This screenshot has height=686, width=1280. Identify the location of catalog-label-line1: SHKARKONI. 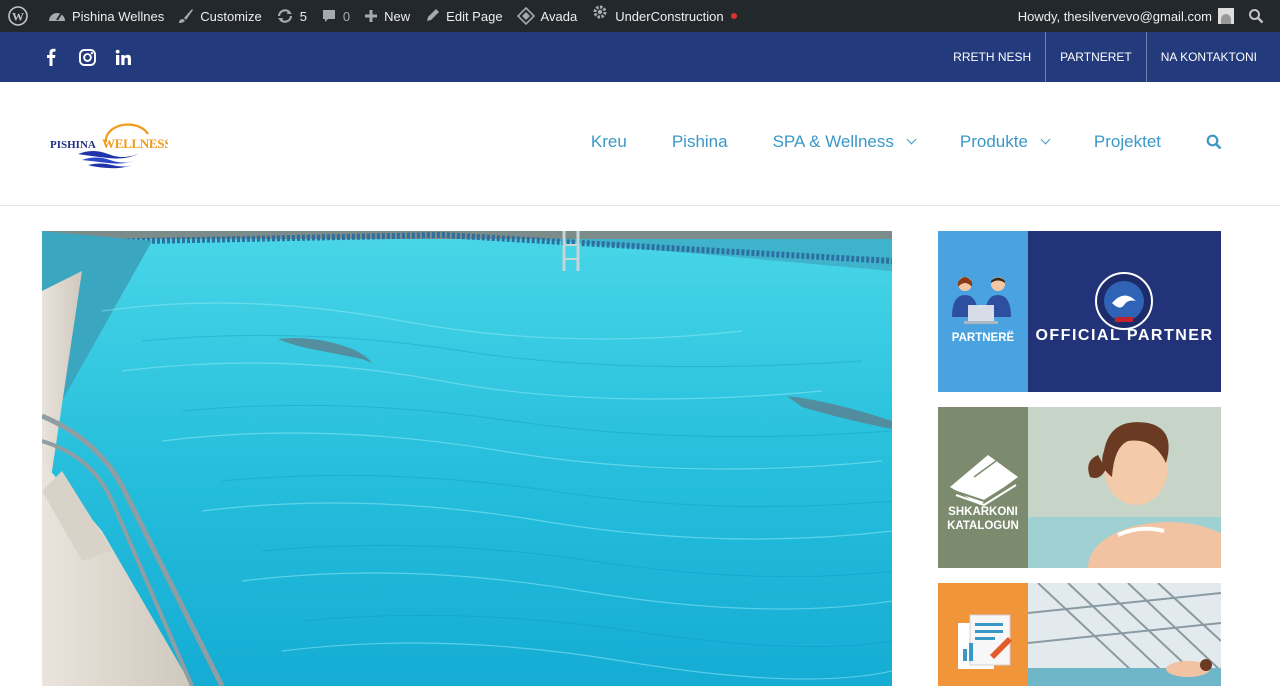
(983, 512).